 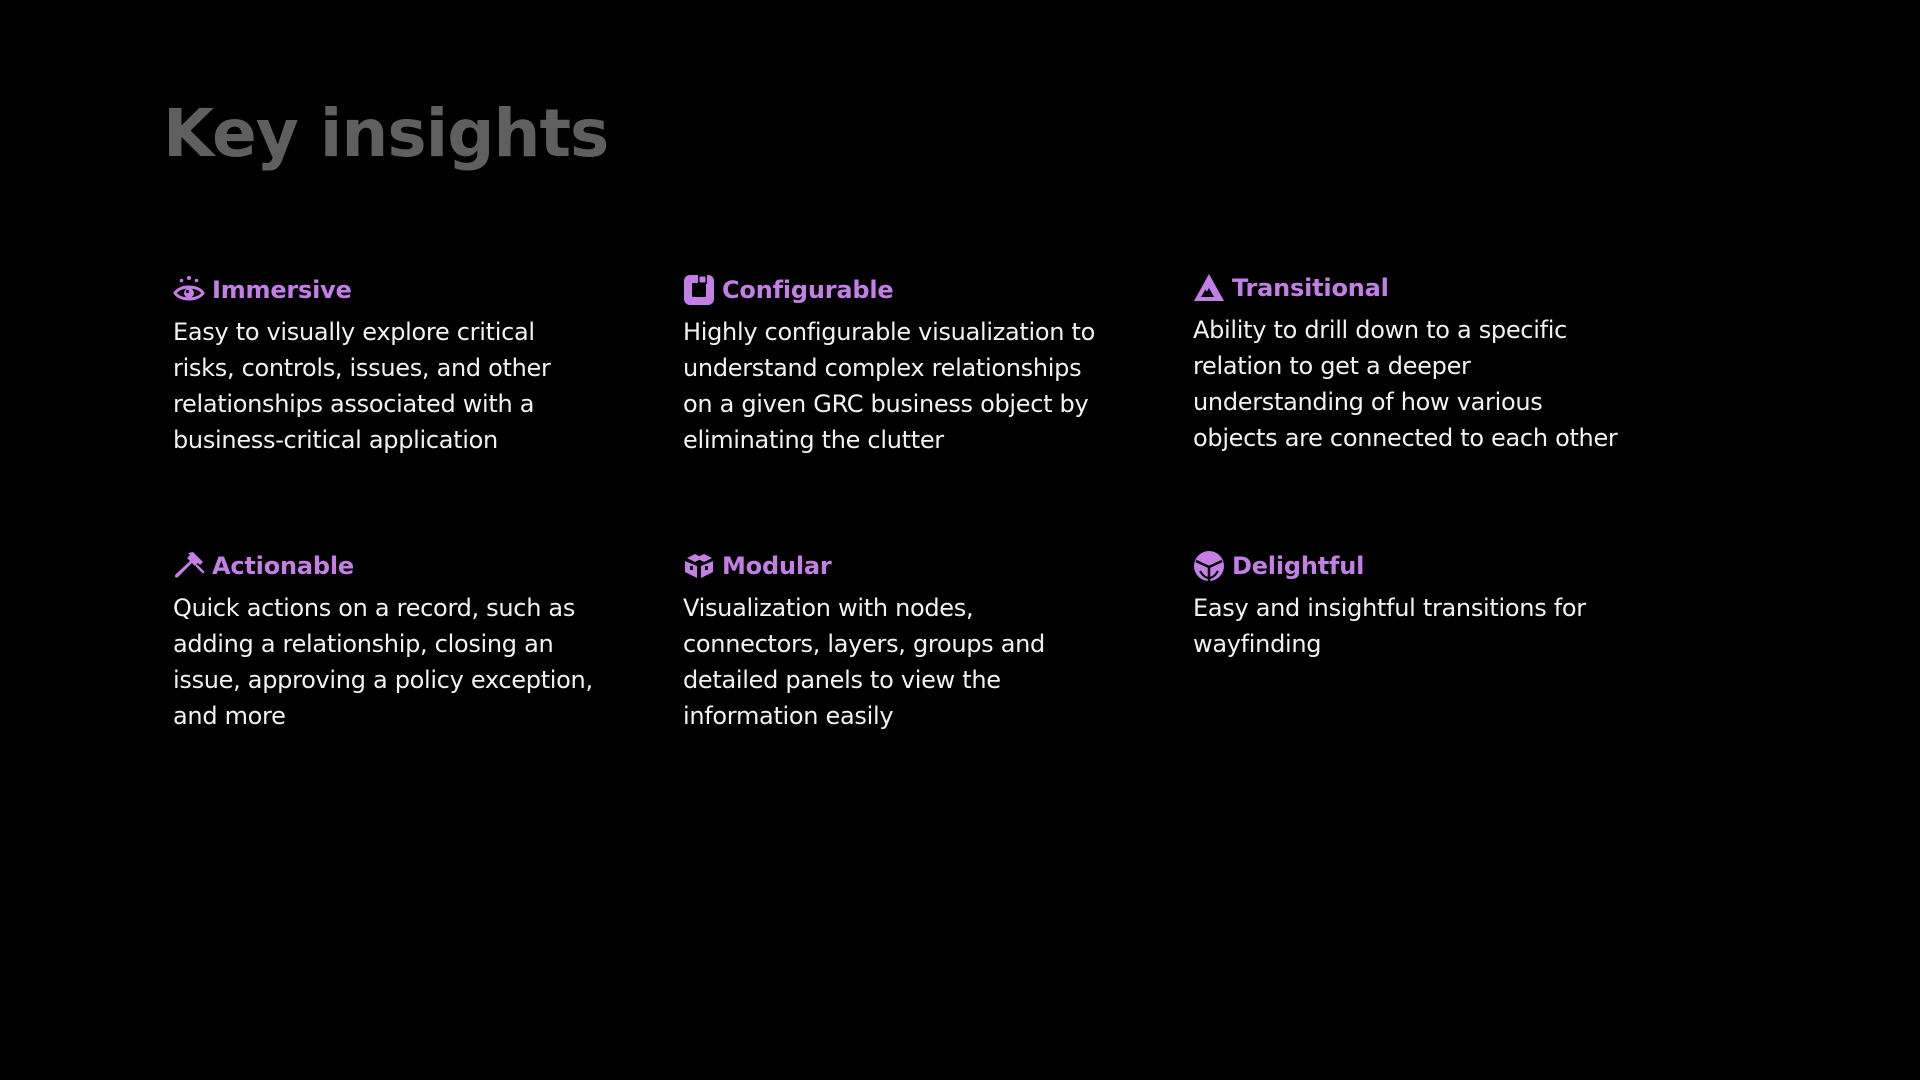 I want to click on insight-header: Actionable, so click(x=387, y=566).